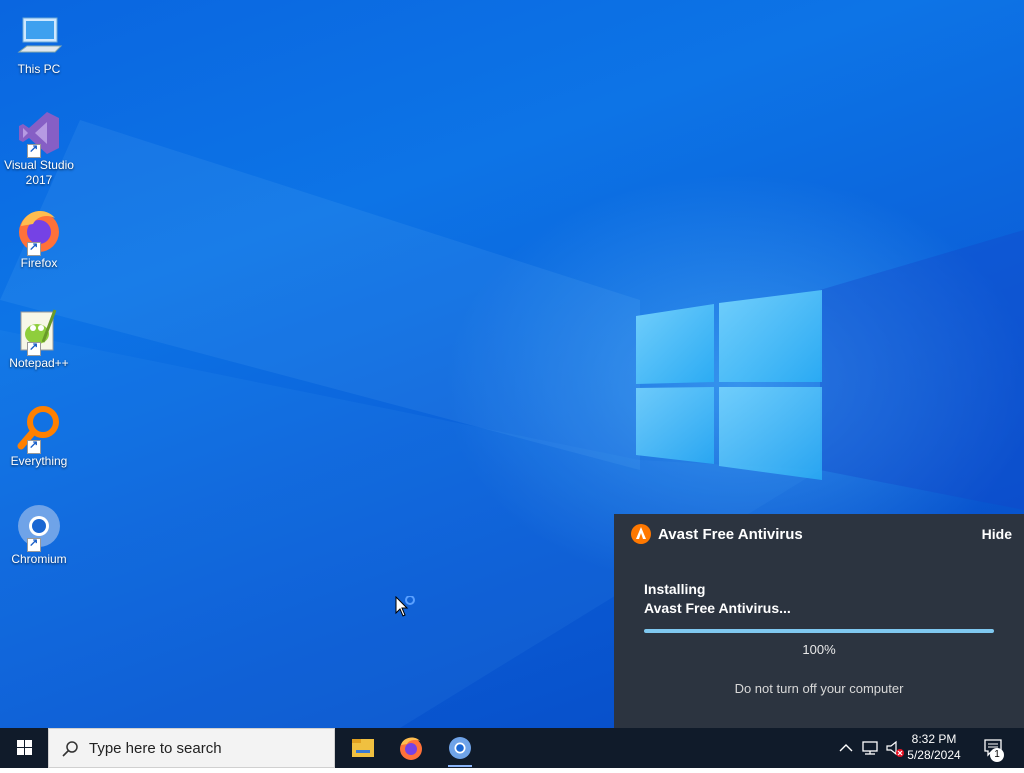 The image size is (1024, 773). Describe the element at coordinates (70, 749) in the screenshot. I see `search-icon` at that location.